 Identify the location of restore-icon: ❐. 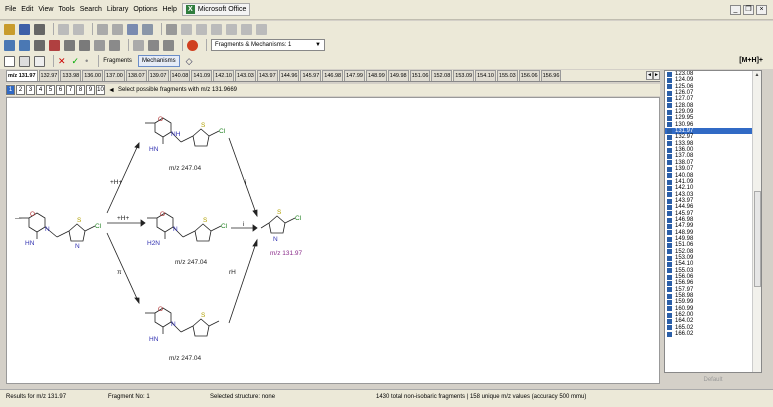
(748, 10).